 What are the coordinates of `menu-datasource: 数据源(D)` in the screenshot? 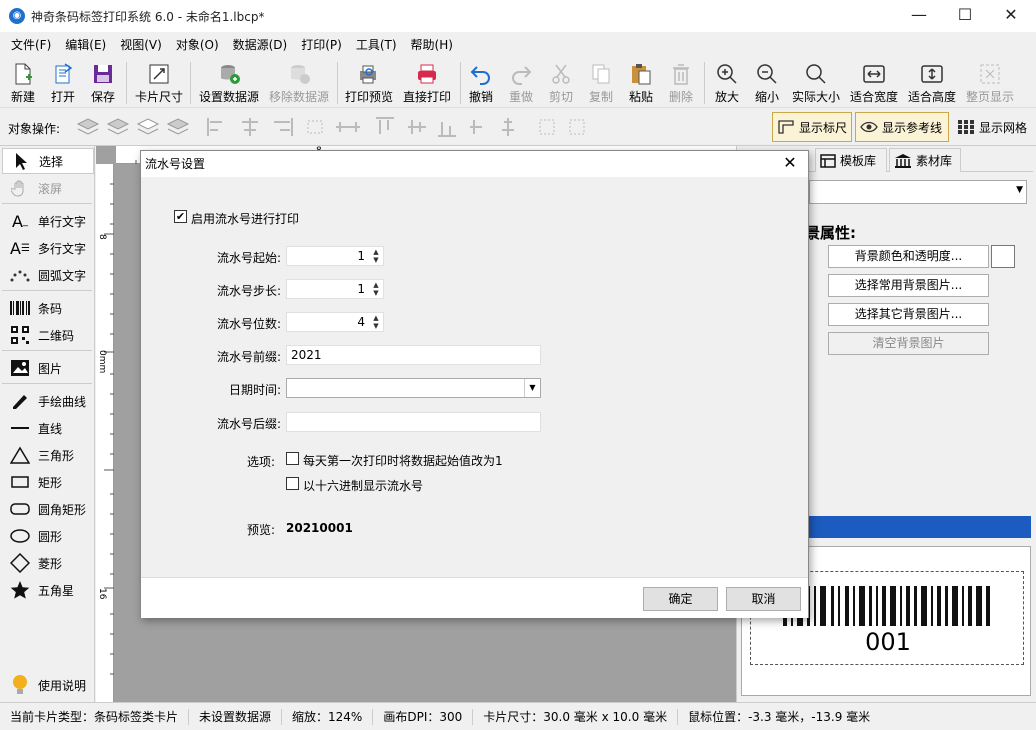 It's located at (260, 44).